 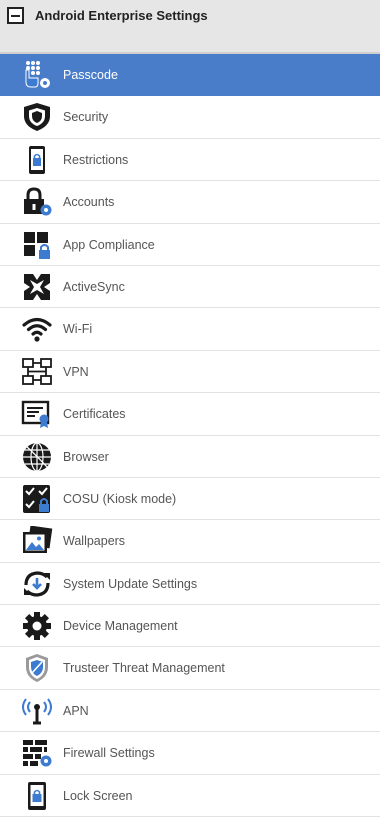 I want to click on menu-item-trusteer: Trusteer Threat Management, so click(x=190, y=668).